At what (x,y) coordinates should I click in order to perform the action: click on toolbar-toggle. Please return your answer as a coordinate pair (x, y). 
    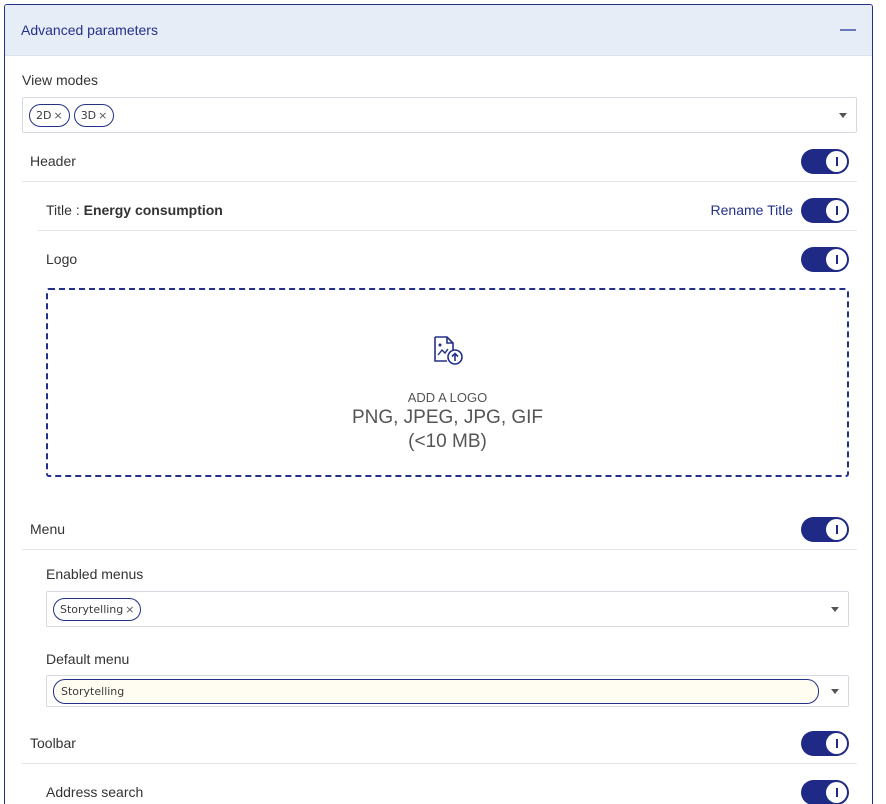
    Looking at the image, I should click on (825, 743).